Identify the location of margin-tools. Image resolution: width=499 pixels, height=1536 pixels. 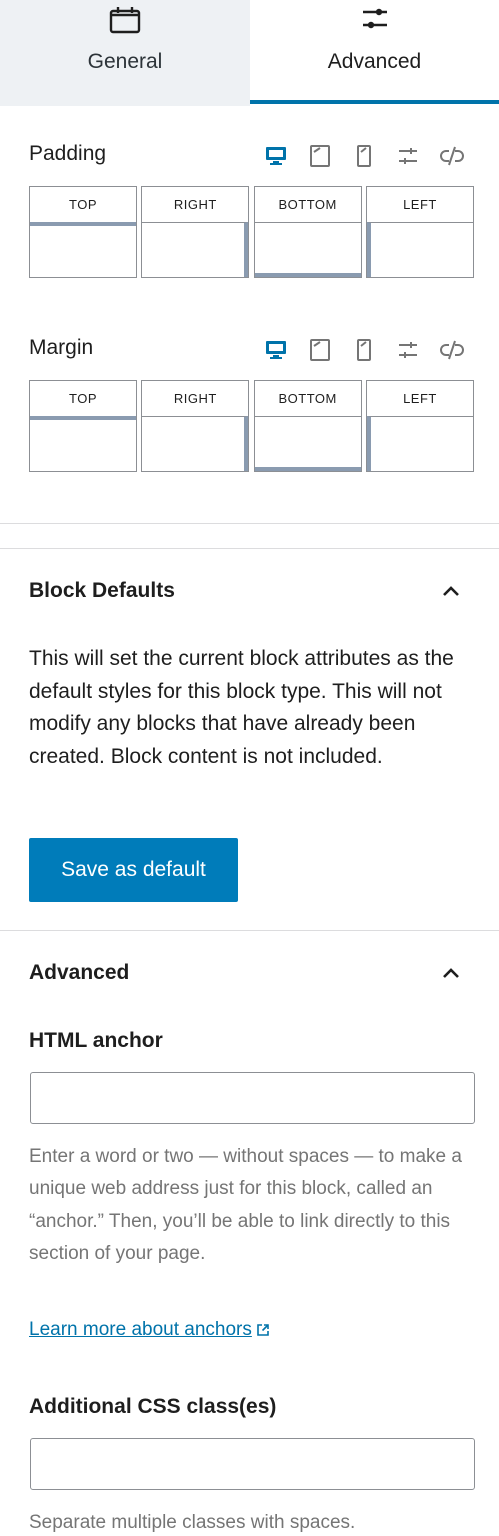
(364, 350).